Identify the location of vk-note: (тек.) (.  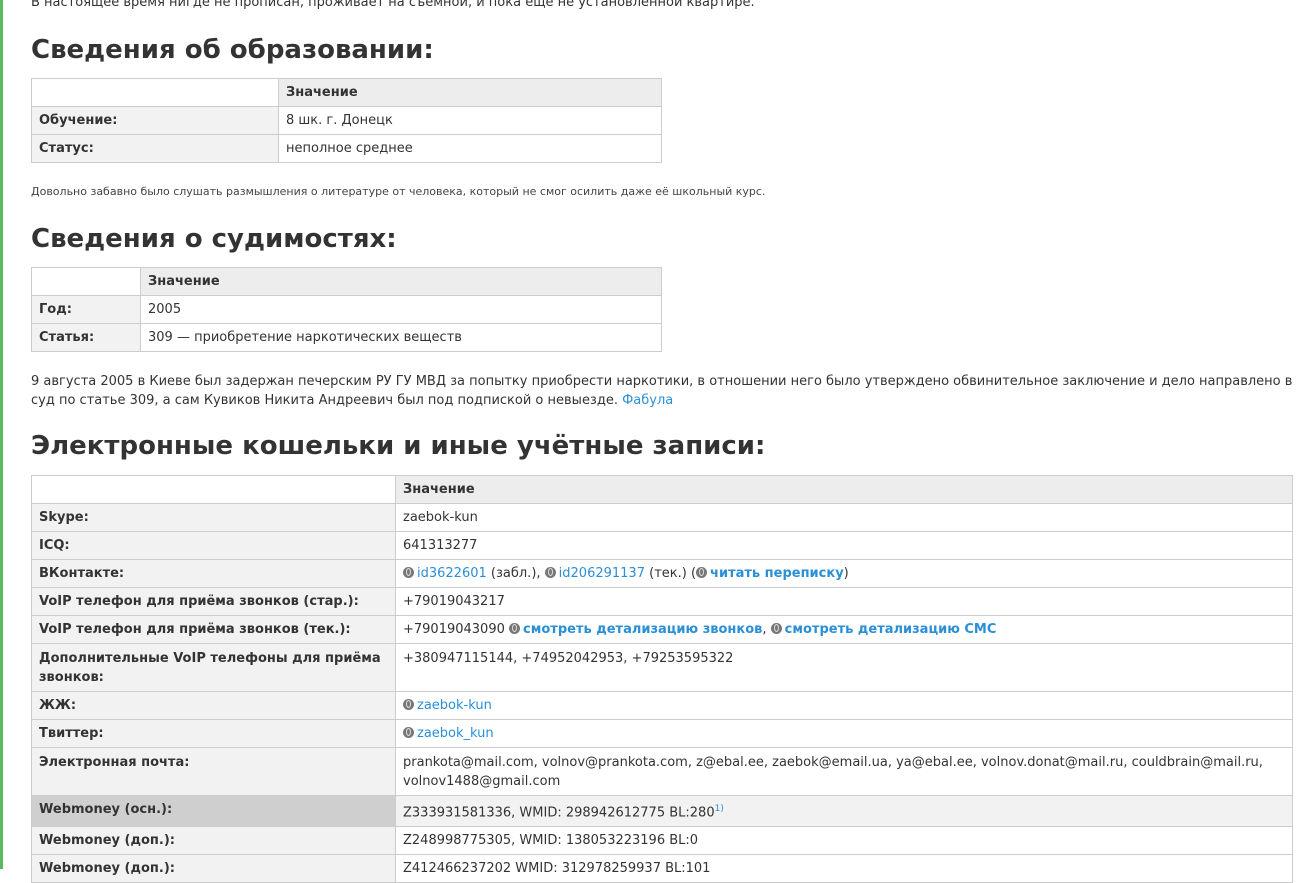
(673, 573).